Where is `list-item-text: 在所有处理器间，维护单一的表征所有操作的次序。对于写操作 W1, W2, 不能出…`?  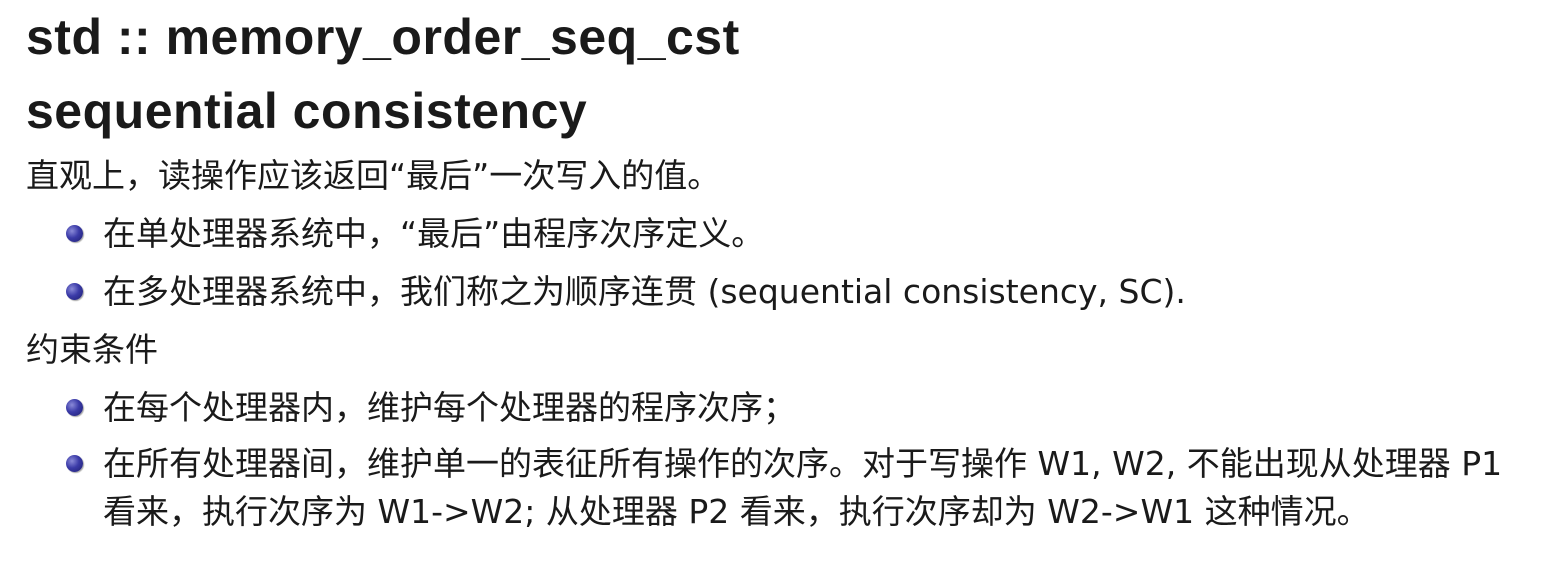
list-item-text: 在所有处理器间，维护单一的表征所有操作的次序。对于写操作 W1, W2, 不能出… is located at coordinates (803, 487).